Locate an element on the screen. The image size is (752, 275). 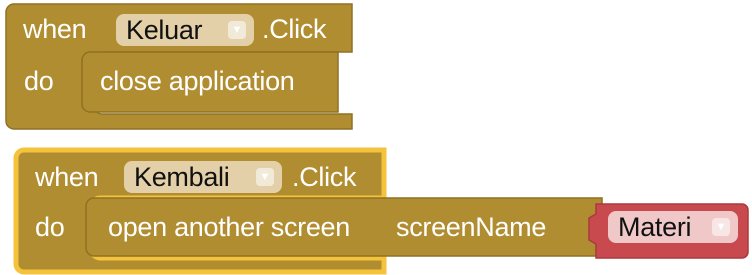
statement-label: close application is located at coordinates (197, 81).